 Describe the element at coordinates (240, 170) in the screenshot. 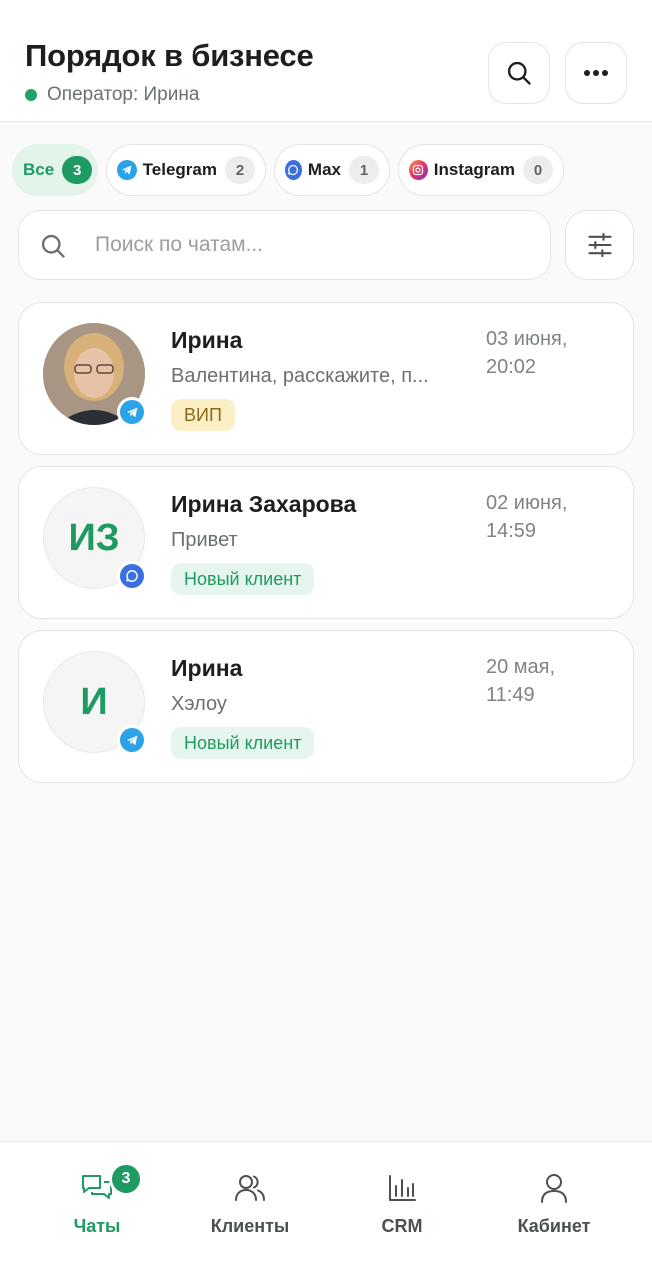

I see `filter-count-badge: 2` at that location.